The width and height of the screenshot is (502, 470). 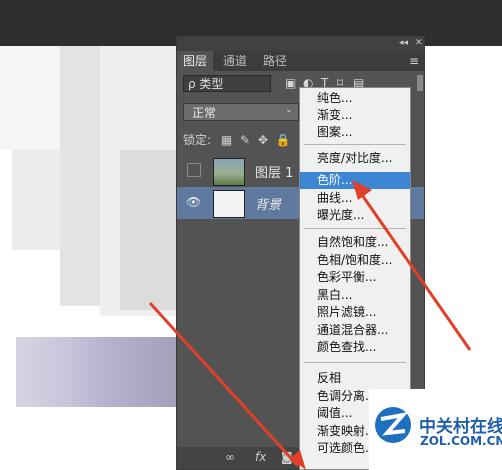 I want to click on arrowhead-icon, so click(x=362, y=190).